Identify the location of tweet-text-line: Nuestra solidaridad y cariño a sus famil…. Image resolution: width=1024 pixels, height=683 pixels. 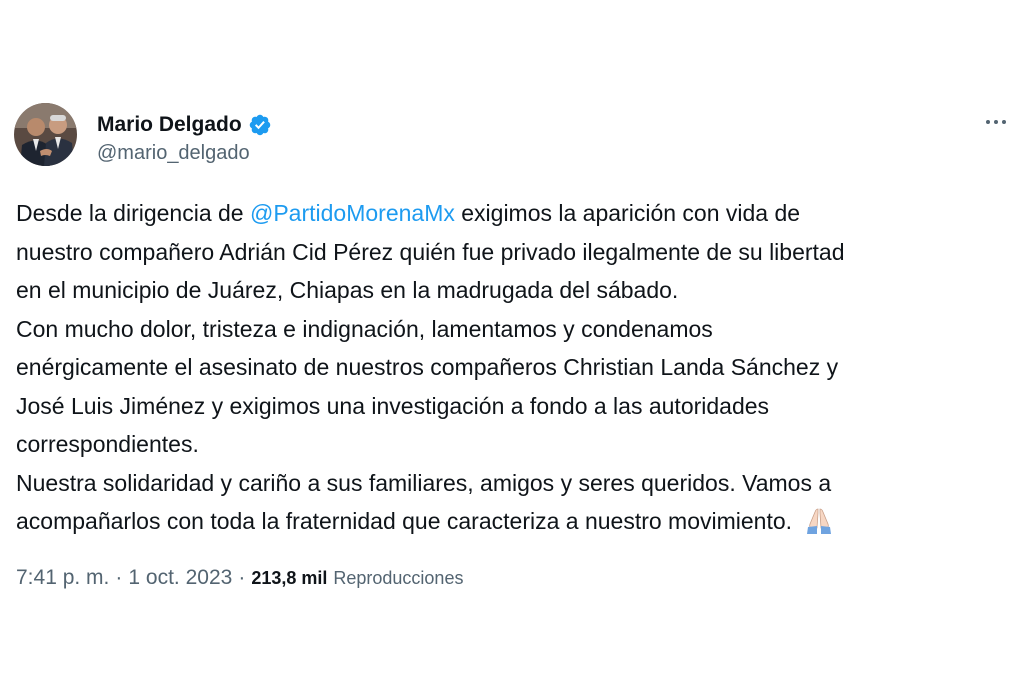
(424, 482).